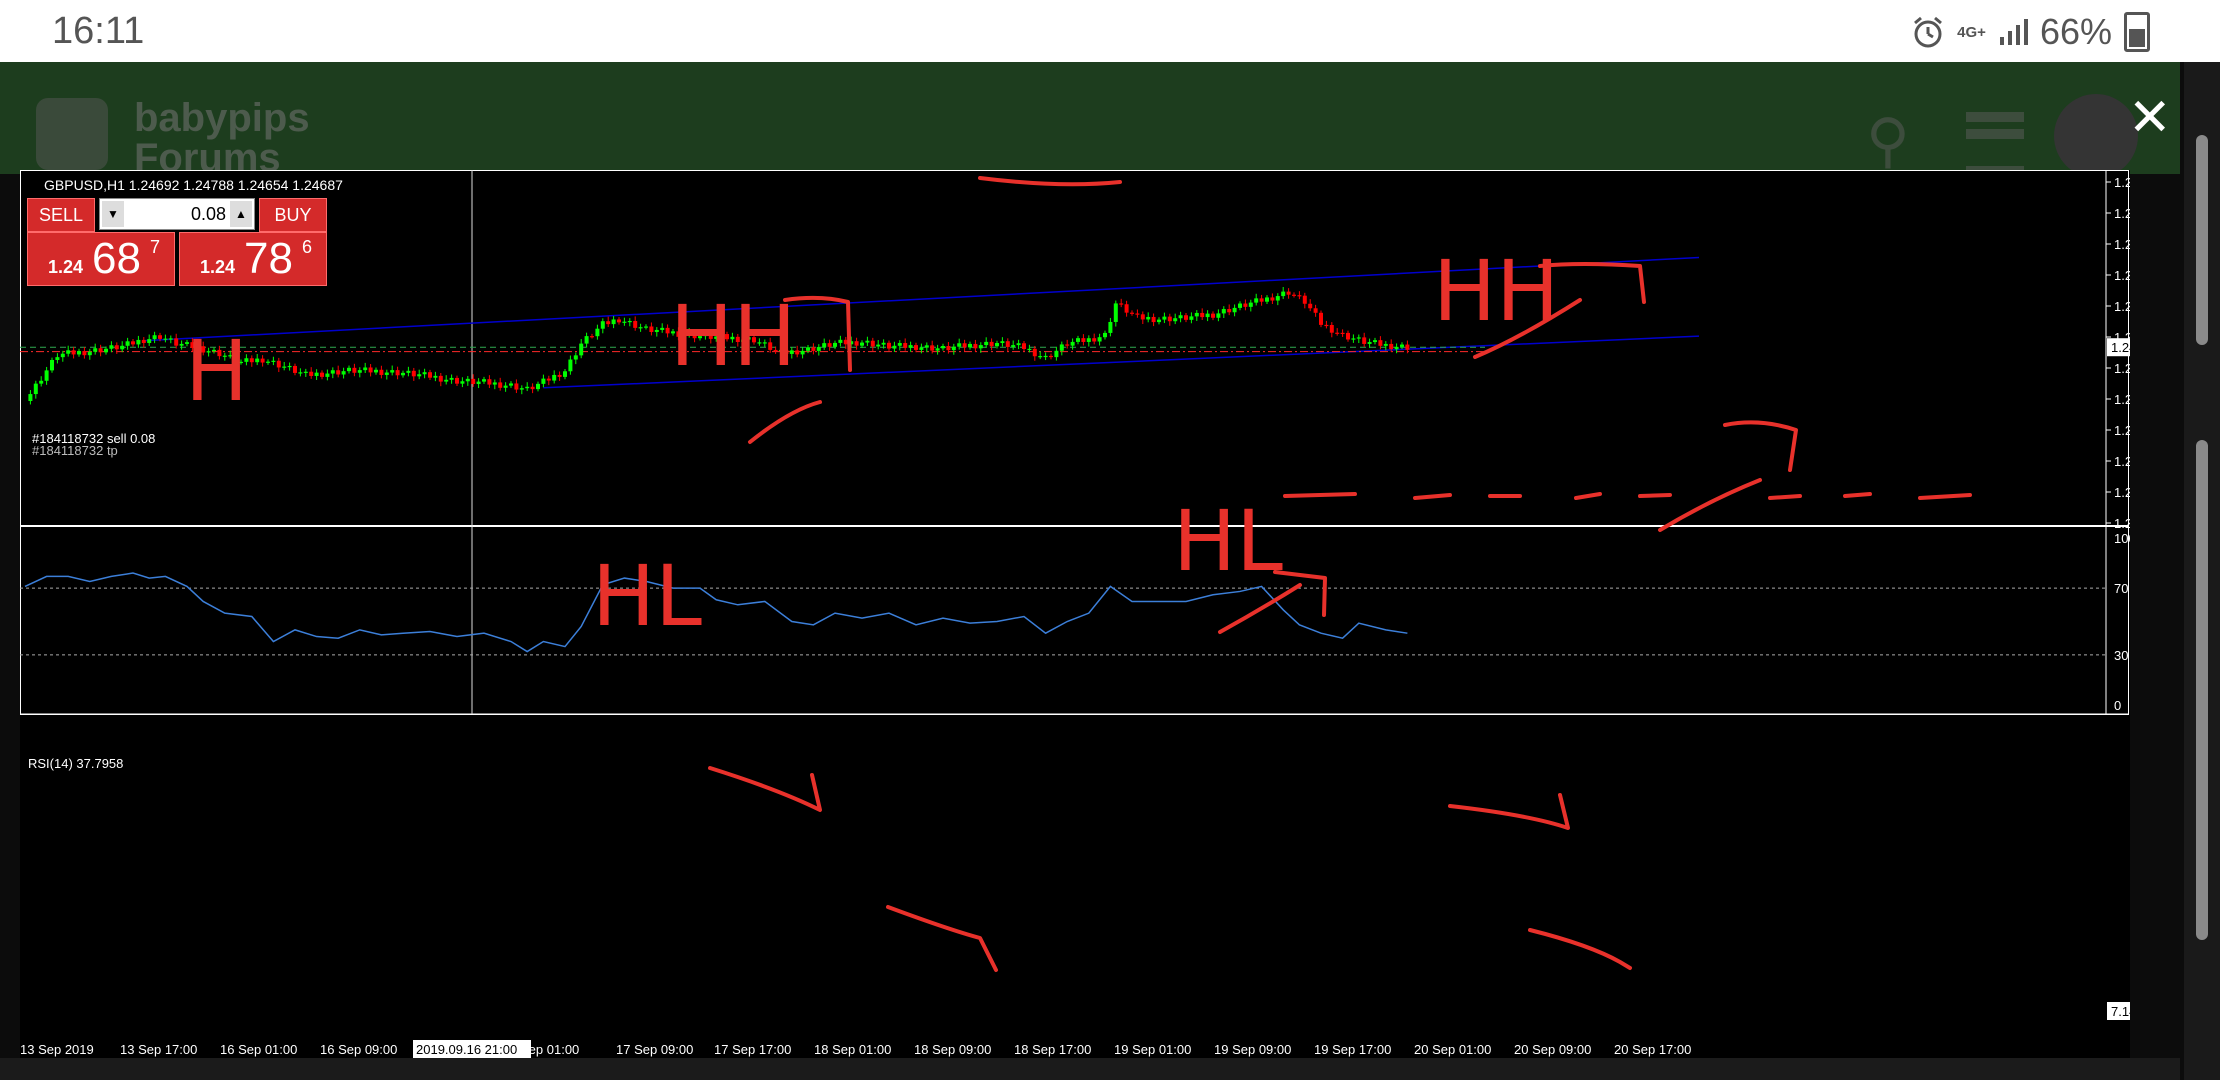  I want to click on support-arrow-head, so click(1760, 446).